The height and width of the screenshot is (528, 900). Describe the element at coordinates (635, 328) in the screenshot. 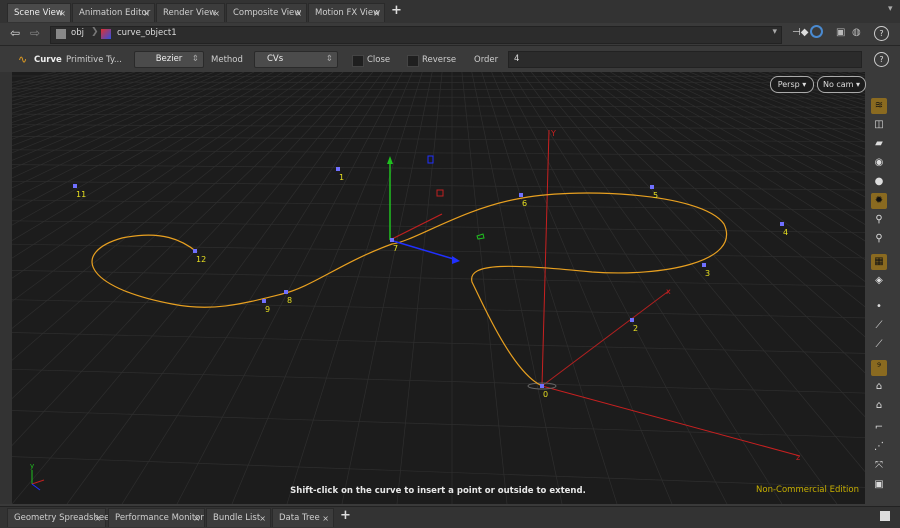

I see `point-number-label: 2` at that location.